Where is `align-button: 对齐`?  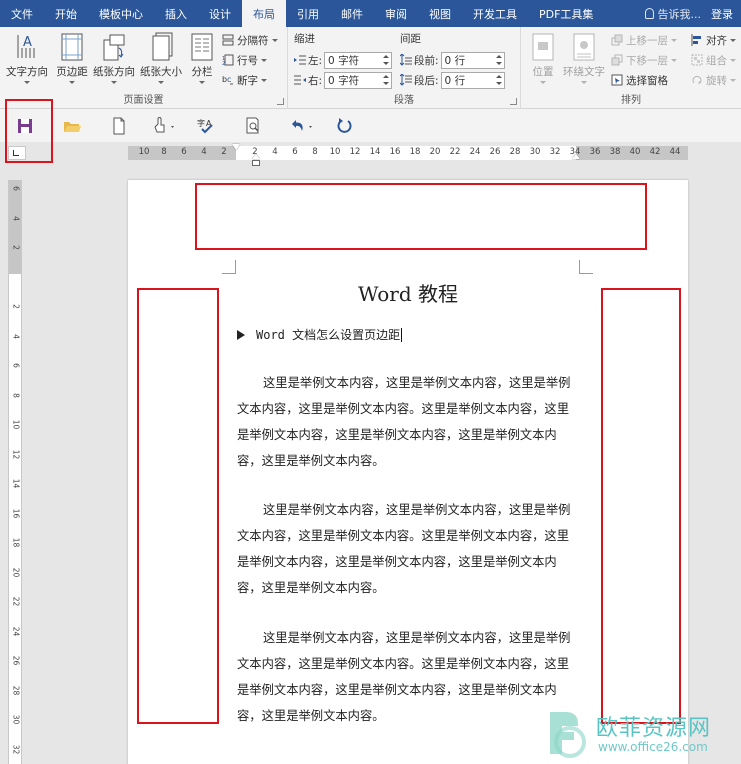 align-button: 对齐 is located at coordinates (713, 40).